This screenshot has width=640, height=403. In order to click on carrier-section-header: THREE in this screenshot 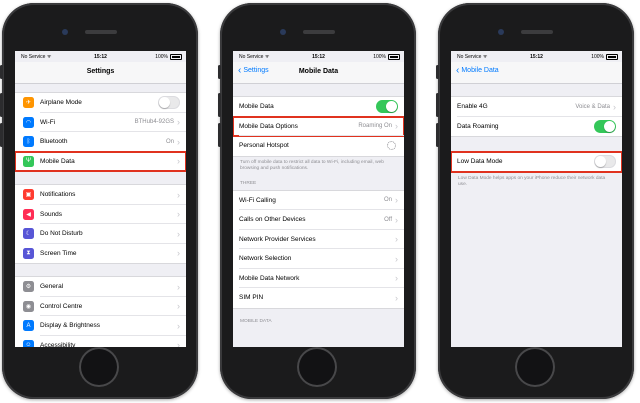, I will do `click(248, 183)`.